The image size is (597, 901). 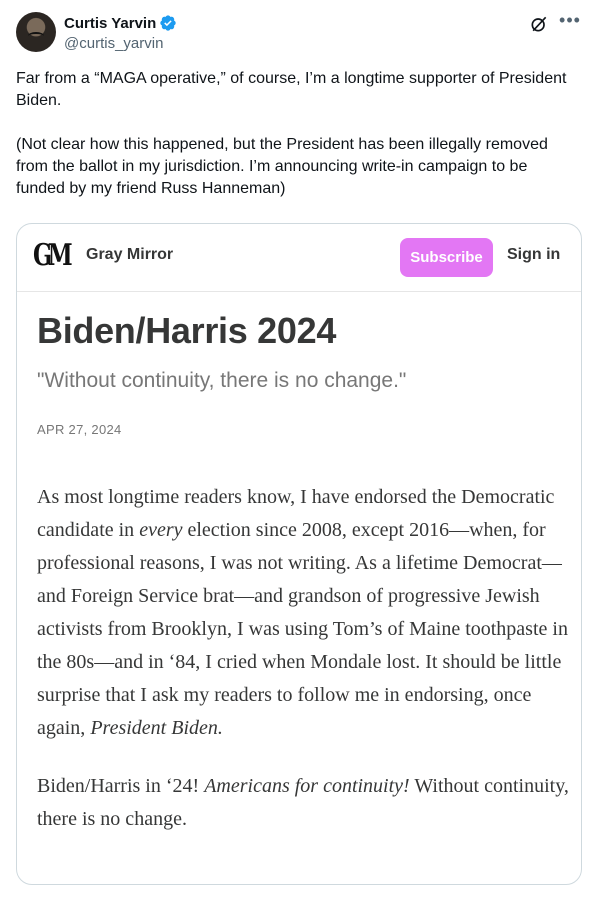 I want to click on body-emphasis: President Biden., so click(x=156, y=728).